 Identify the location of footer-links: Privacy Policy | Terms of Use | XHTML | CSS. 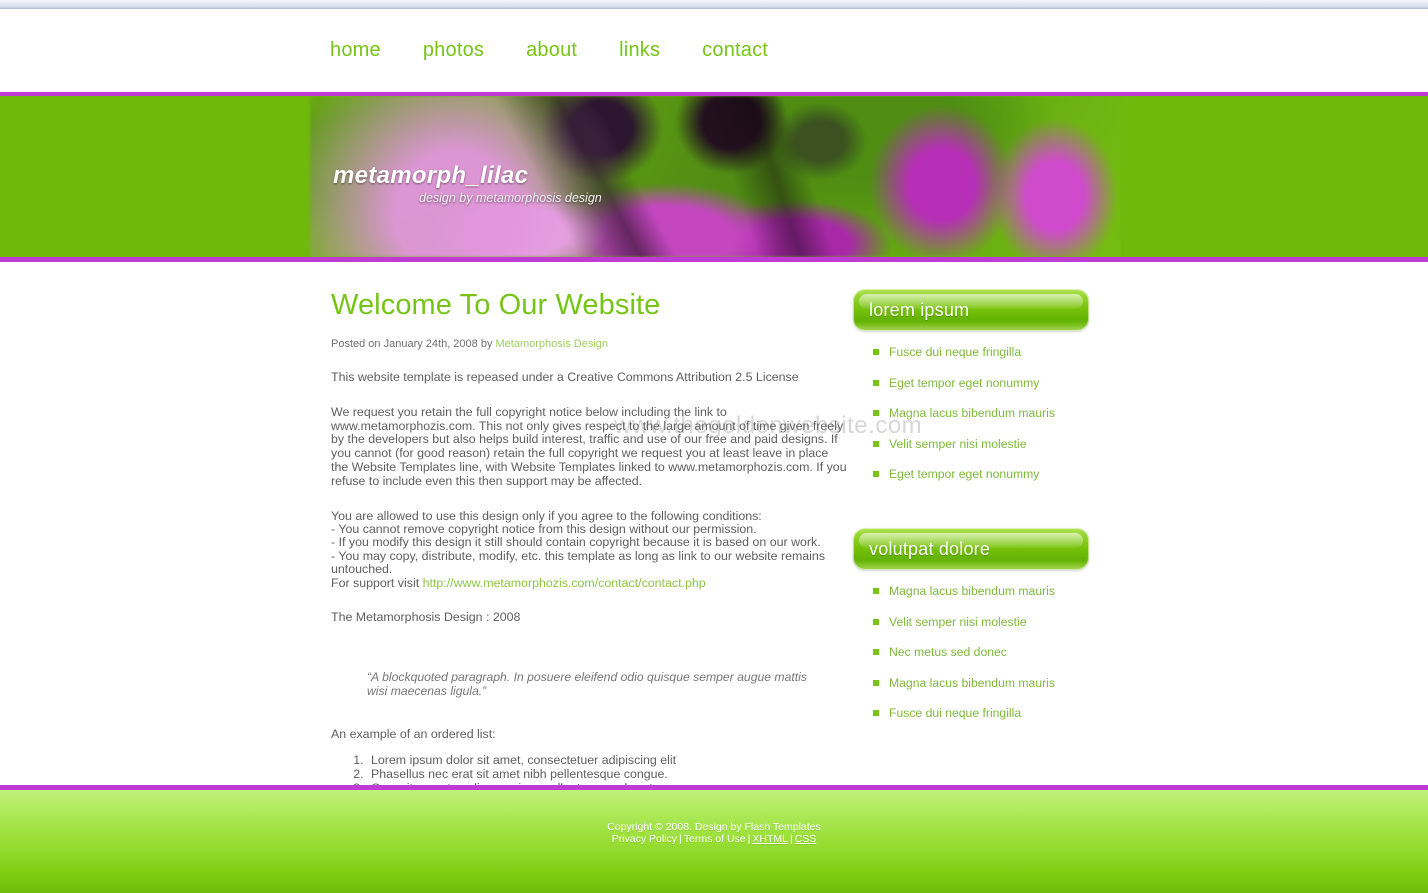
(714, 839).